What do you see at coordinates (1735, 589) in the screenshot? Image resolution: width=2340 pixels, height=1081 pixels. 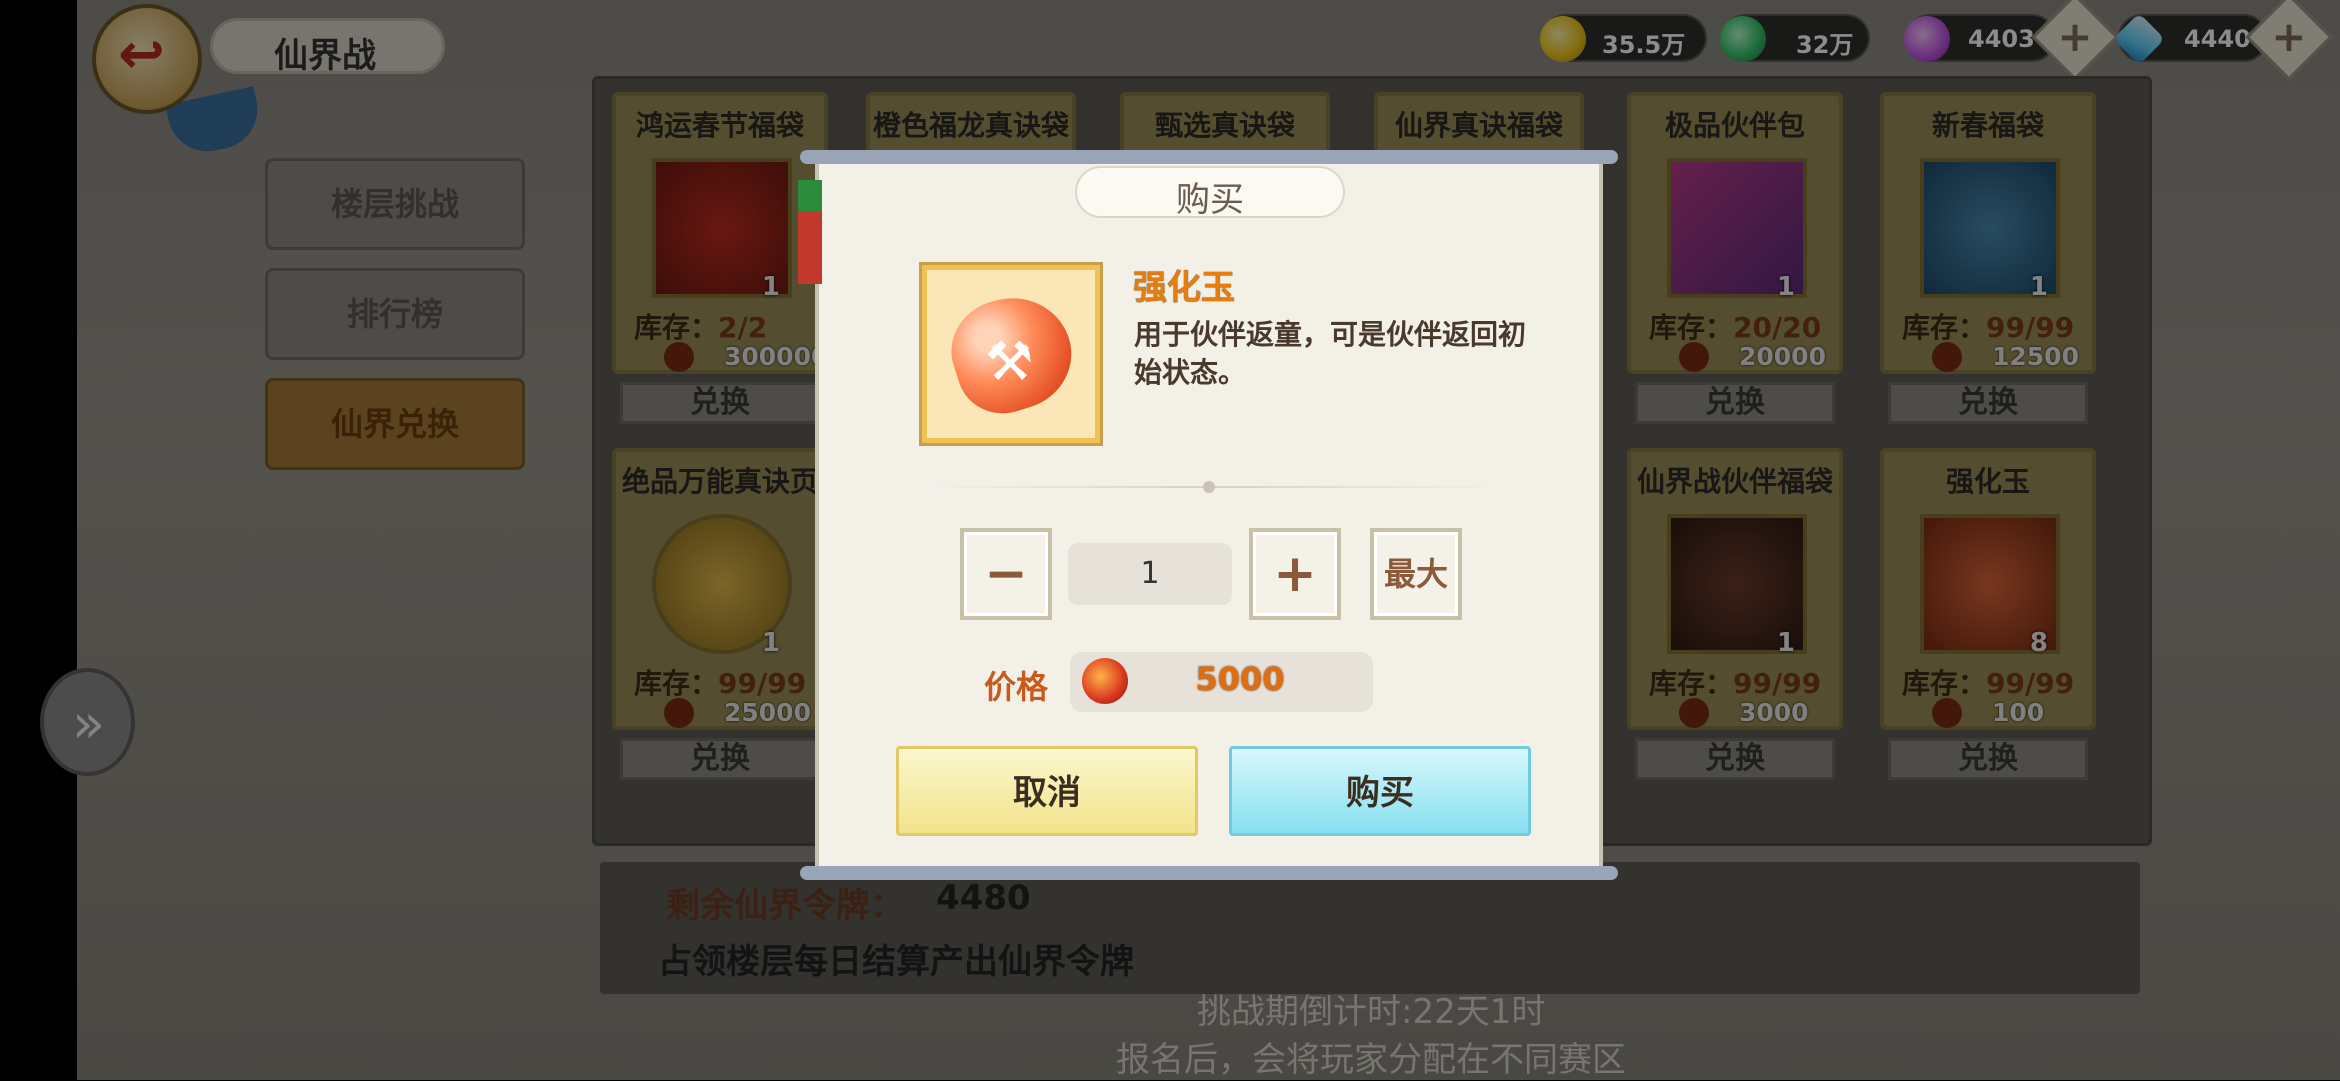 I see `shop-card: 仙界战伙伴福袋 1 库存：99/99 3000` at bounding box center [1735, 589].